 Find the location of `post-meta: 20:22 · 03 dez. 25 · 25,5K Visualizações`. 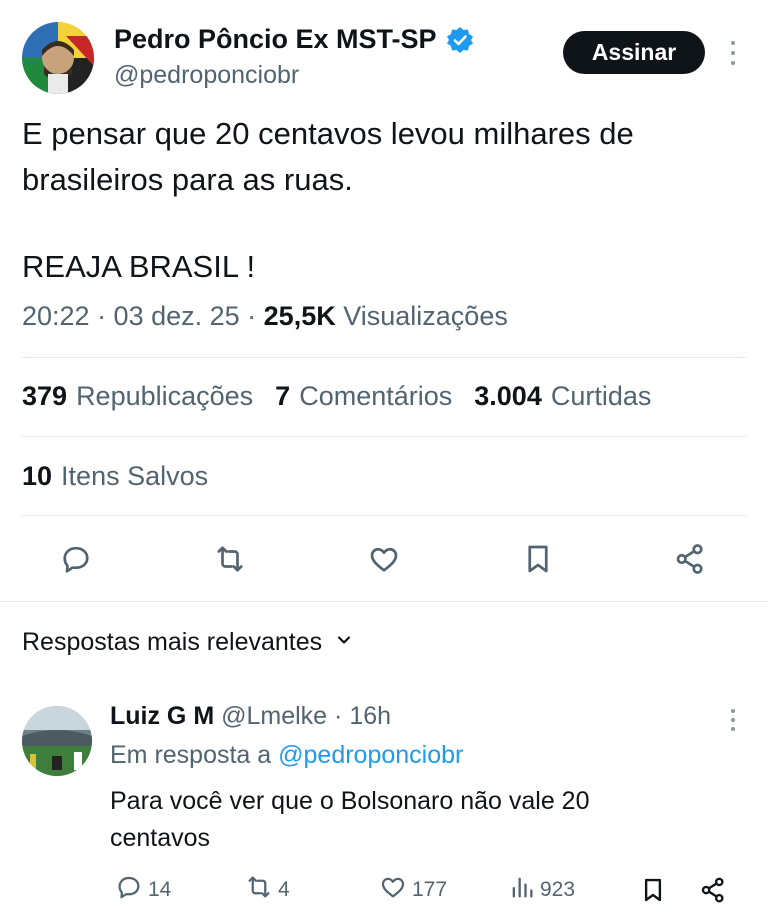

post-meta: 20:22 · 03 dez. 25 · 25,5K Visualizações is located at coordinates (265, 316).